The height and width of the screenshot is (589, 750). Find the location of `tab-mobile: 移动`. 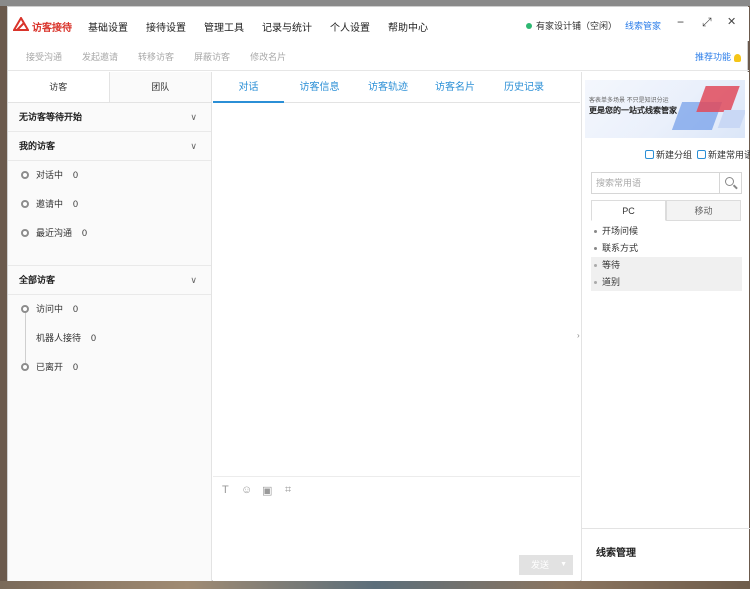

tab-mobile: 移动 is located at coordinates (703, 210).